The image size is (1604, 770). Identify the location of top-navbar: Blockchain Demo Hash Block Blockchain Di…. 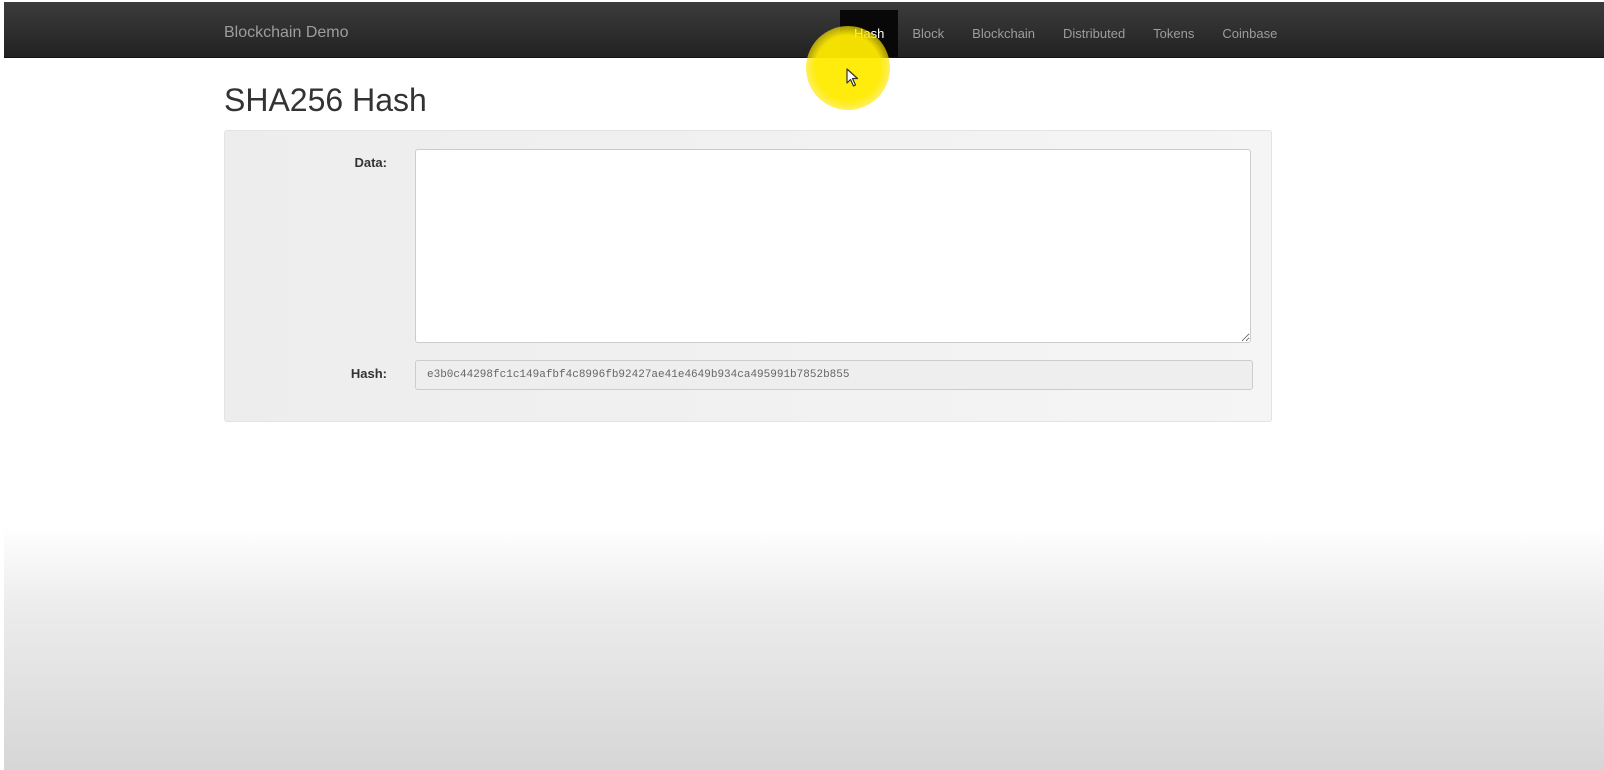
(804, 30).